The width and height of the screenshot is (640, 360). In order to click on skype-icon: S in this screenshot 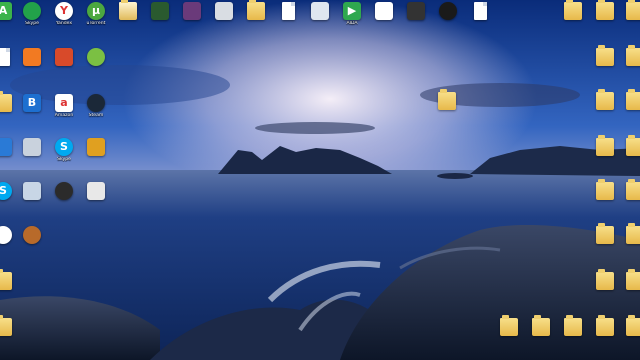, I will do `click(64, 147)`.